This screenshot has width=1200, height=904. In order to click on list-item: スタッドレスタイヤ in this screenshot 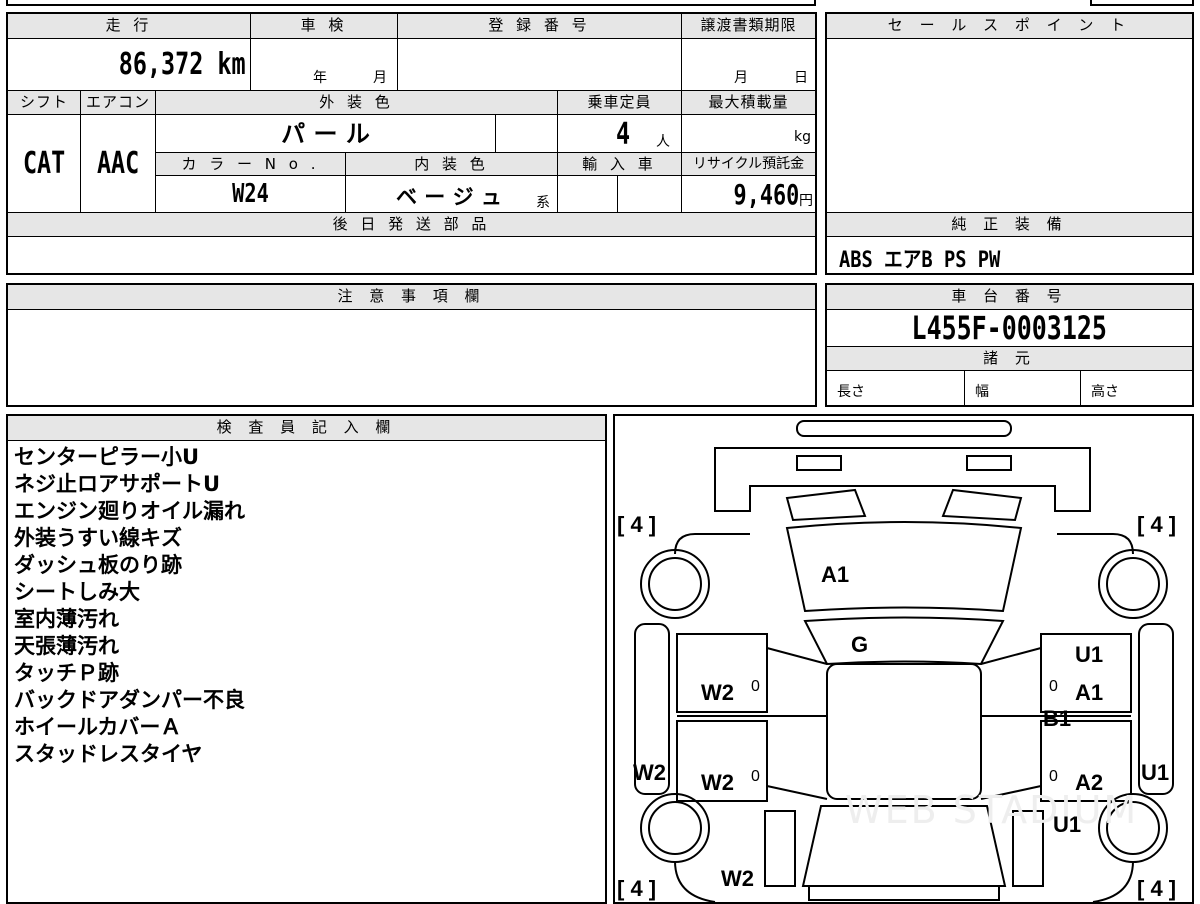, I will do `click(108, 754)`.